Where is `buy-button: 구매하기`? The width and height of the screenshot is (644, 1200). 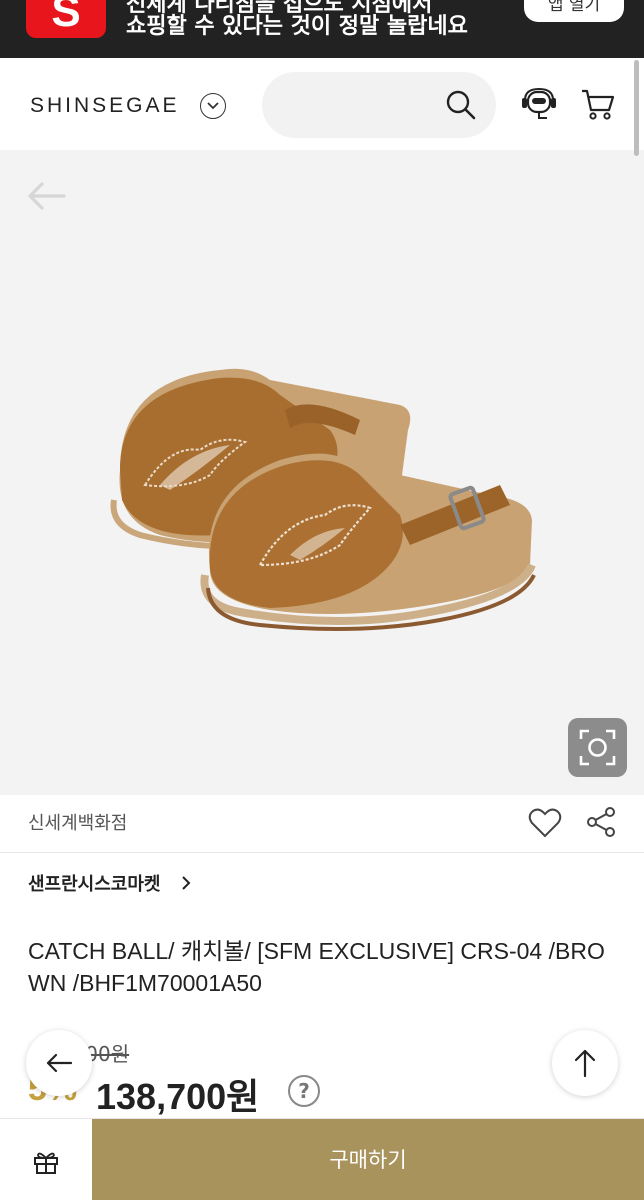
buy-button: 구매하기 is located at coordinates (368, 1159).